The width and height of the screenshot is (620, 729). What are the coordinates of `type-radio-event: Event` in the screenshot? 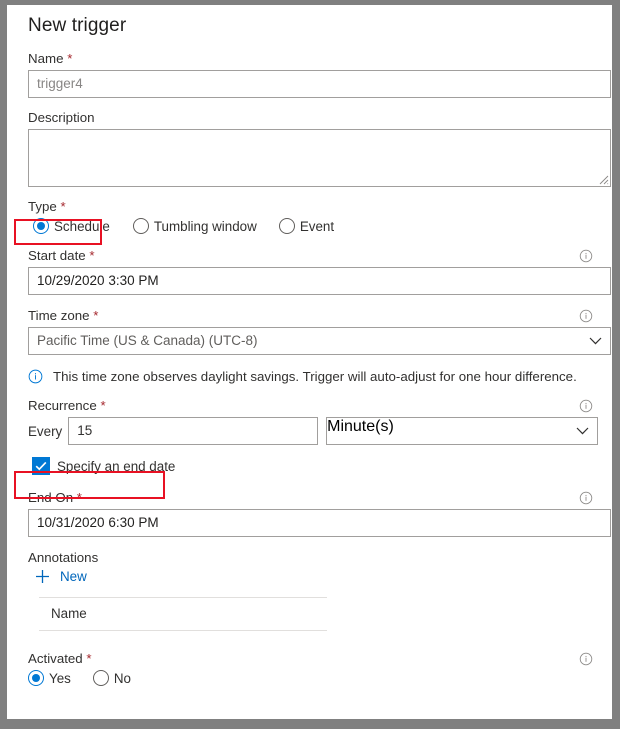 It's located at (306, 226).